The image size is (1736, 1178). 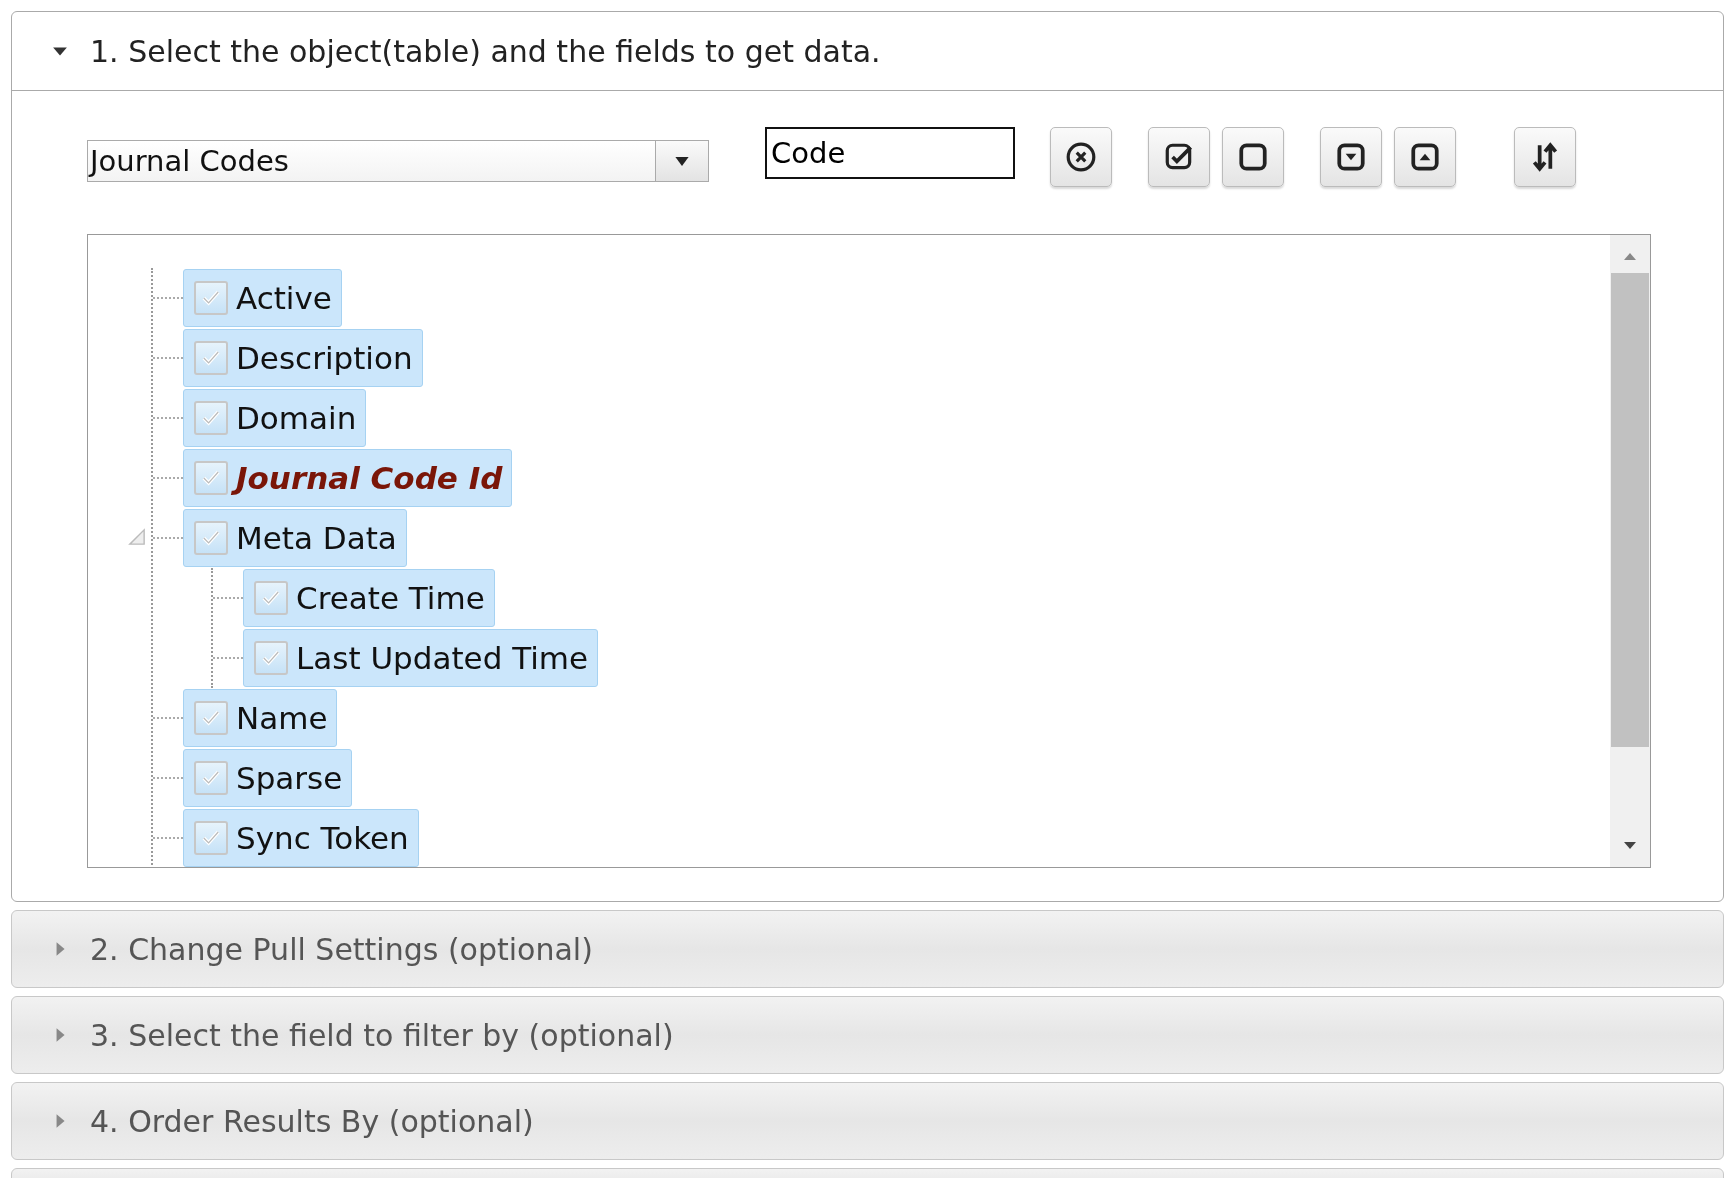 I want to click on tree-node: Meta Data, so click(x=295, y=538).